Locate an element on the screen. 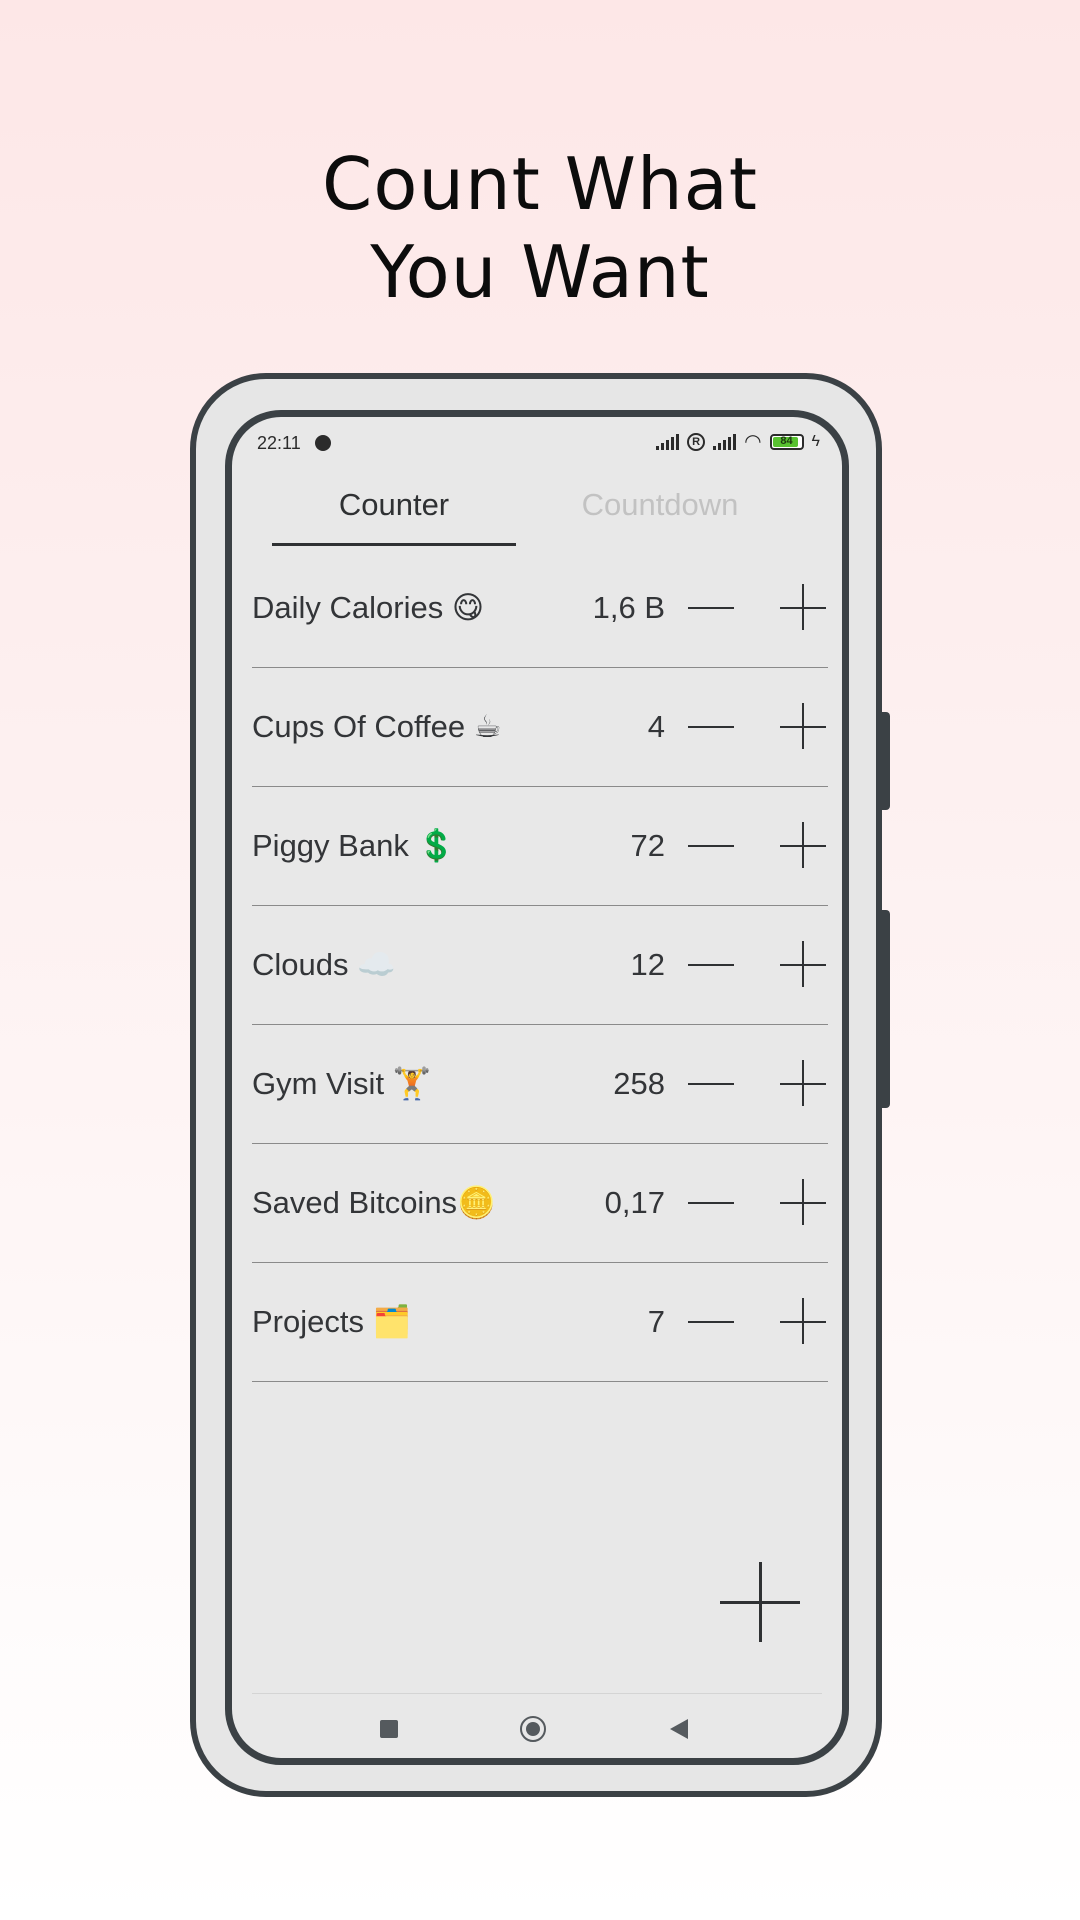  tab-counter: Counter is located at coordinates (394, 506).